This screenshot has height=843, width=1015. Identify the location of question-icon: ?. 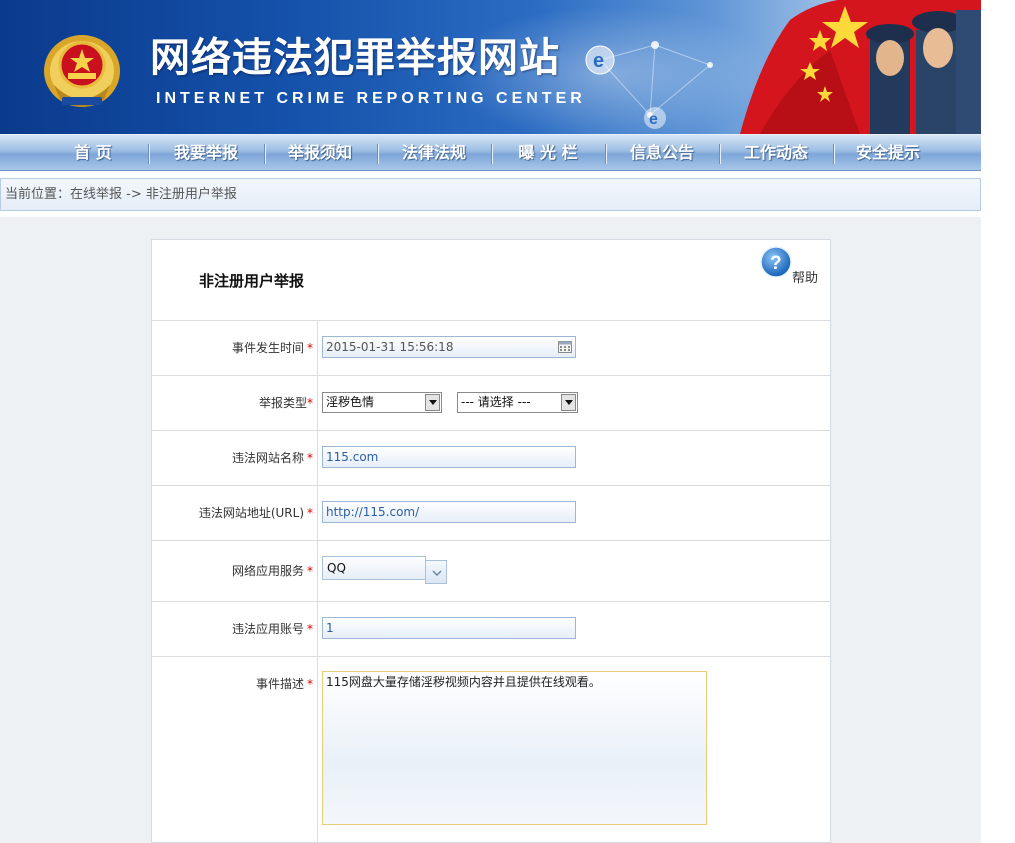
(776, 262).